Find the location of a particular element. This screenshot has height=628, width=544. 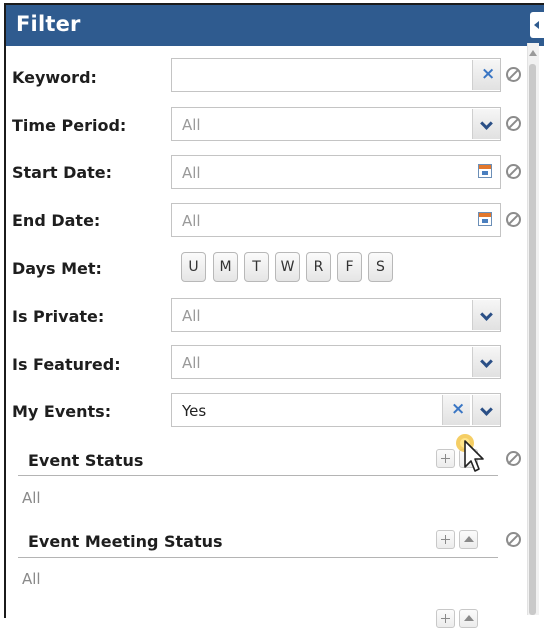

is-featured-value: All is located at coordinates (191, 363).